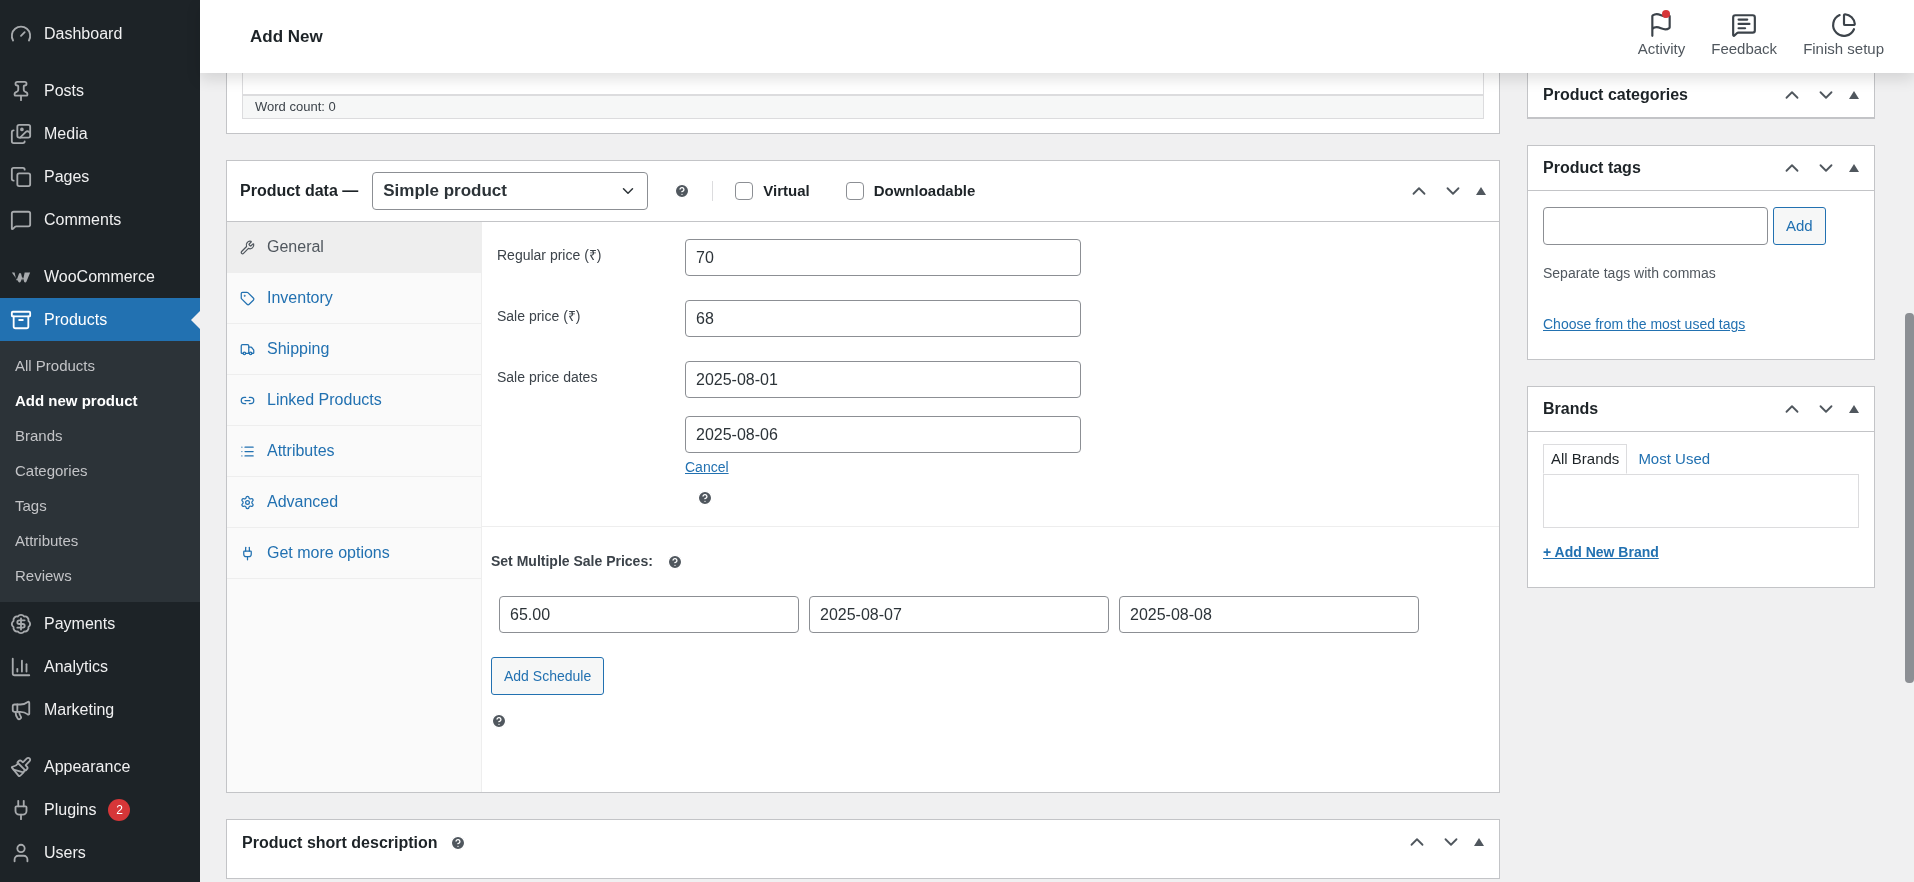  Describe the element at coordinates (1585, 459) in the screenshot. I see `brands-tab: All Brands` at that location.